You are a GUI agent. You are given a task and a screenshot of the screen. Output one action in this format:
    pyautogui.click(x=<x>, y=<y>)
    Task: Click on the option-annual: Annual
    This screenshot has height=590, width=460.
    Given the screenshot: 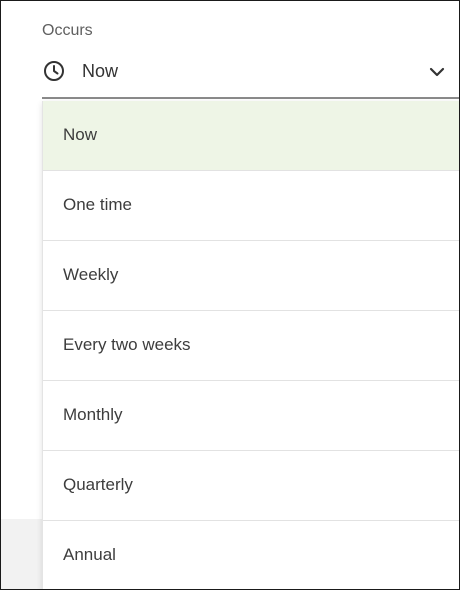 What is the action you would take?
    pyautogui.click(x=251, y=555)
    